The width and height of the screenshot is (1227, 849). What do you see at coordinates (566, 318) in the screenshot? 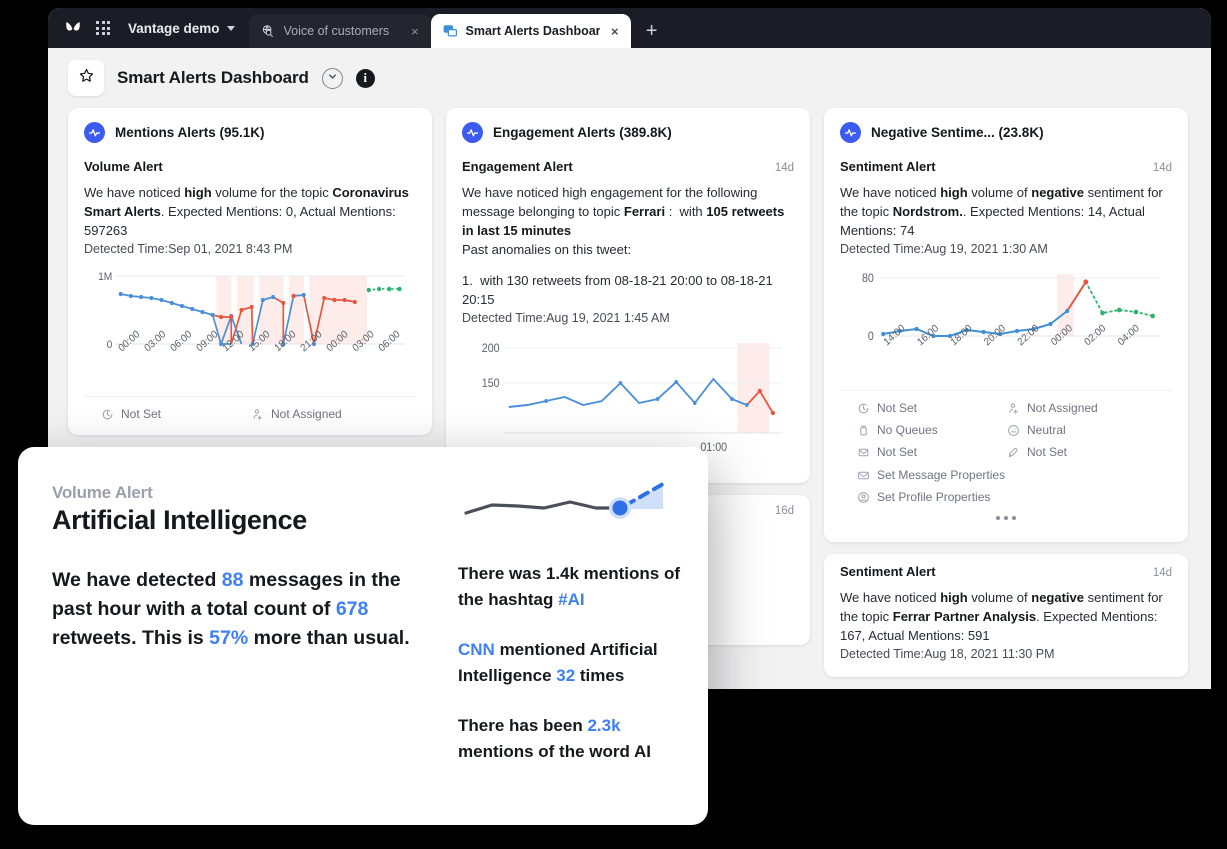
I see `alert-detected-time: Detected Time:Aug 19, 2021 1:45 AM` at bounding box center [566, 318].